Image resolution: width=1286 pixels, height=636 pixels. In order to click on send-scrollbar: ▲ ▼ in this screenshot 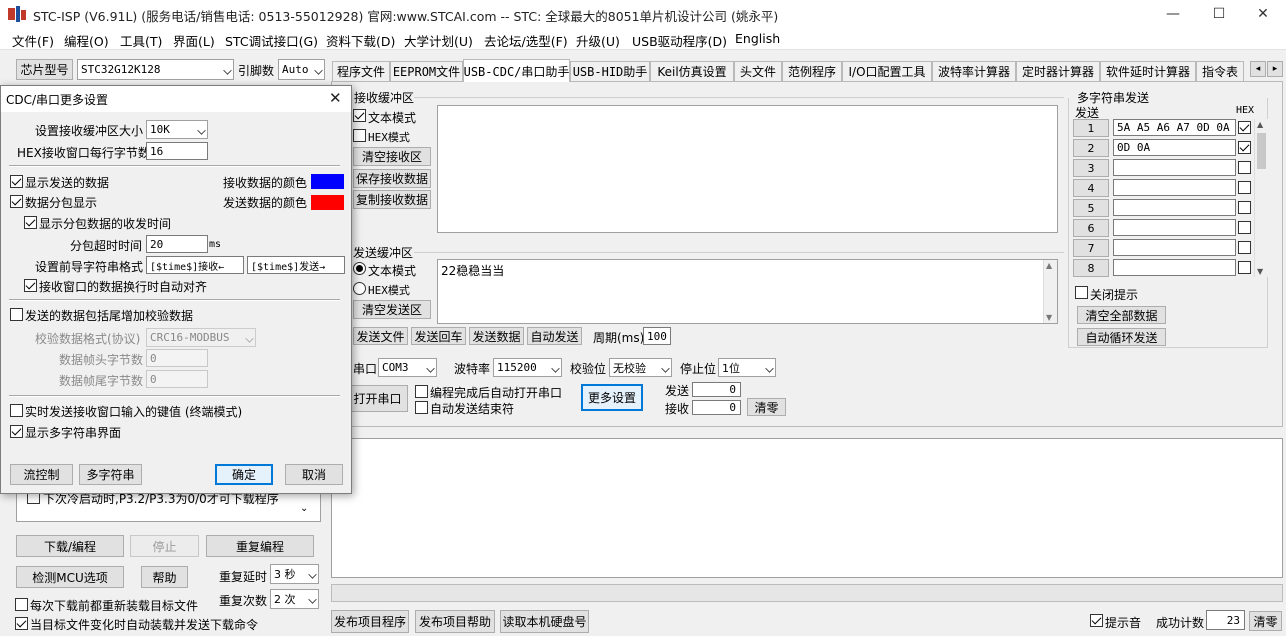, I will do `click(1050, 291)`.